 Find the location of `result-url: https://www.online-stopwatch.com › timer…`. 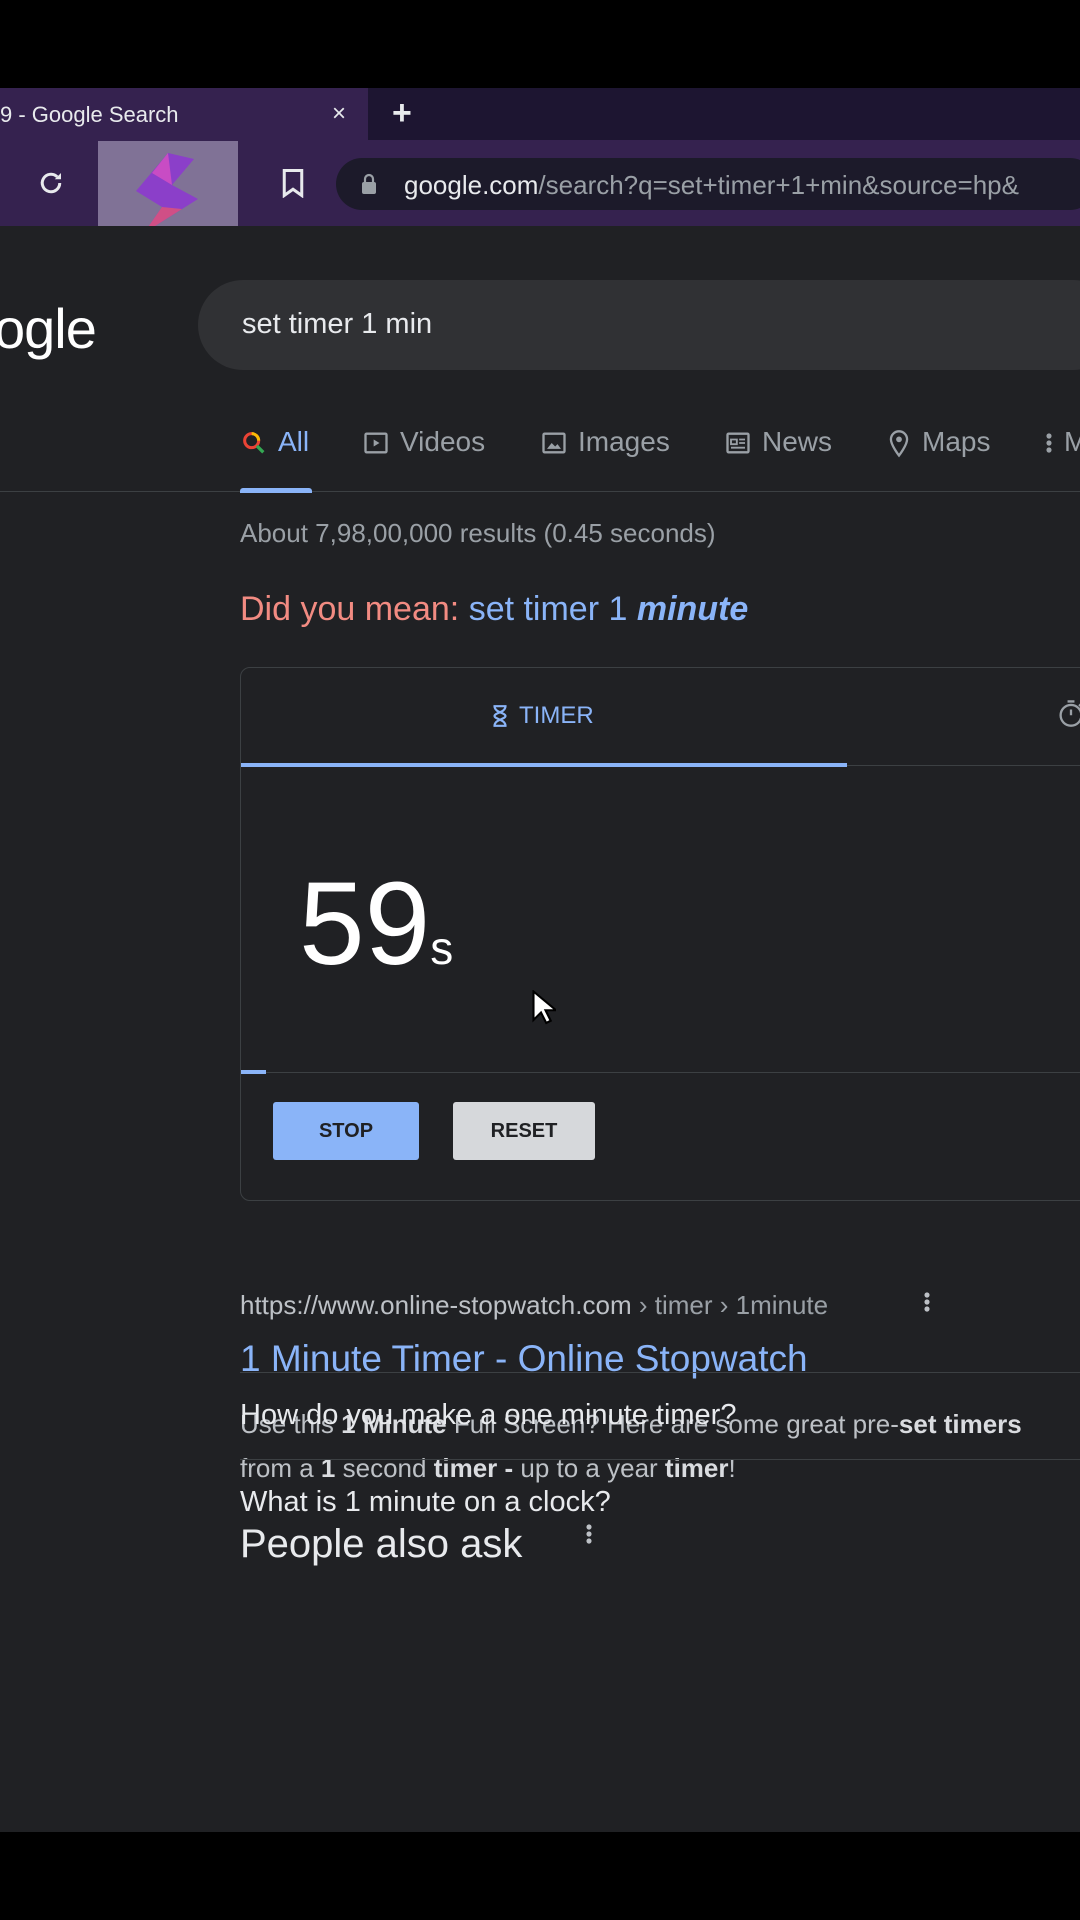

result-url: https://www.online-stopwatch.com › timer… is located at coordinates (534, 1305).